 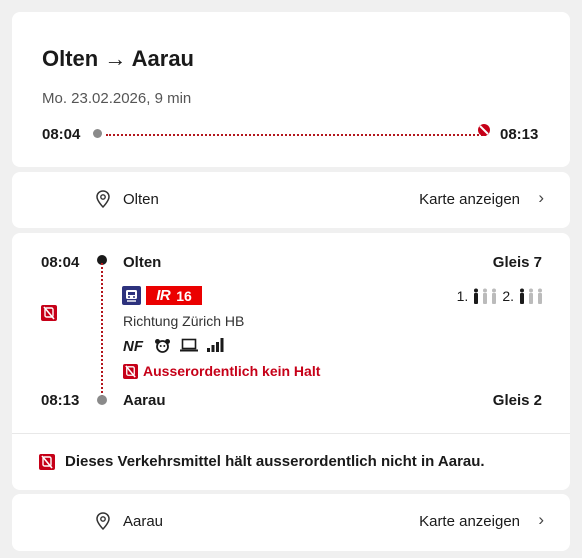 What do you see at coordinates (102, 330) in the screenshot?
I see `leg-timeline` at bounding box center [102, 330].